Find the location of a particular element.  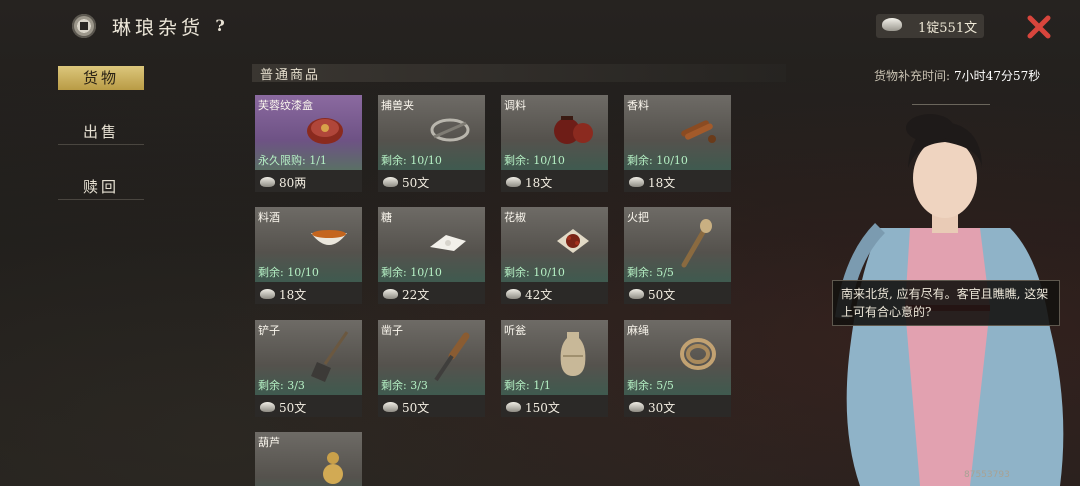

item-card: 糖 剩余: 10/10 22文 is located at coordinates (431, 255).